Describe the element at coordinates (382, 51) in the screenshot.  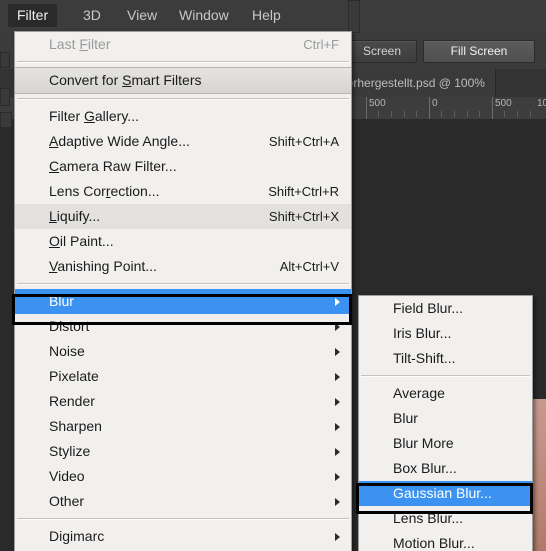
I see `screen-button: Screen` at that location.